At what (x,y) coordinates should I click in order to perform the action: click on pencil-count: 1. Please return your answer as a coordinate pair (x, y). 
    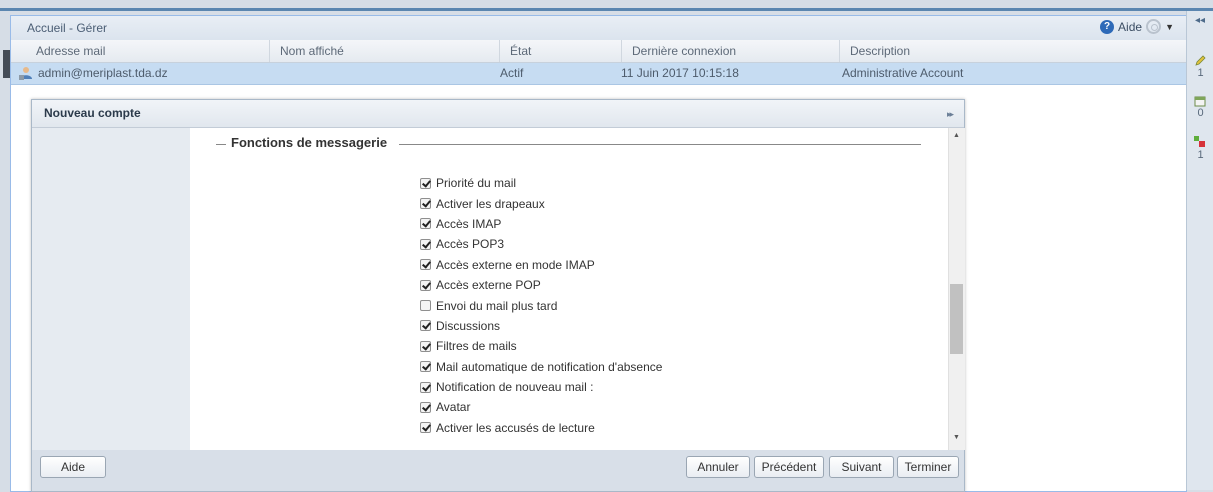
    Looking at the image, I should click on (1200, 73).